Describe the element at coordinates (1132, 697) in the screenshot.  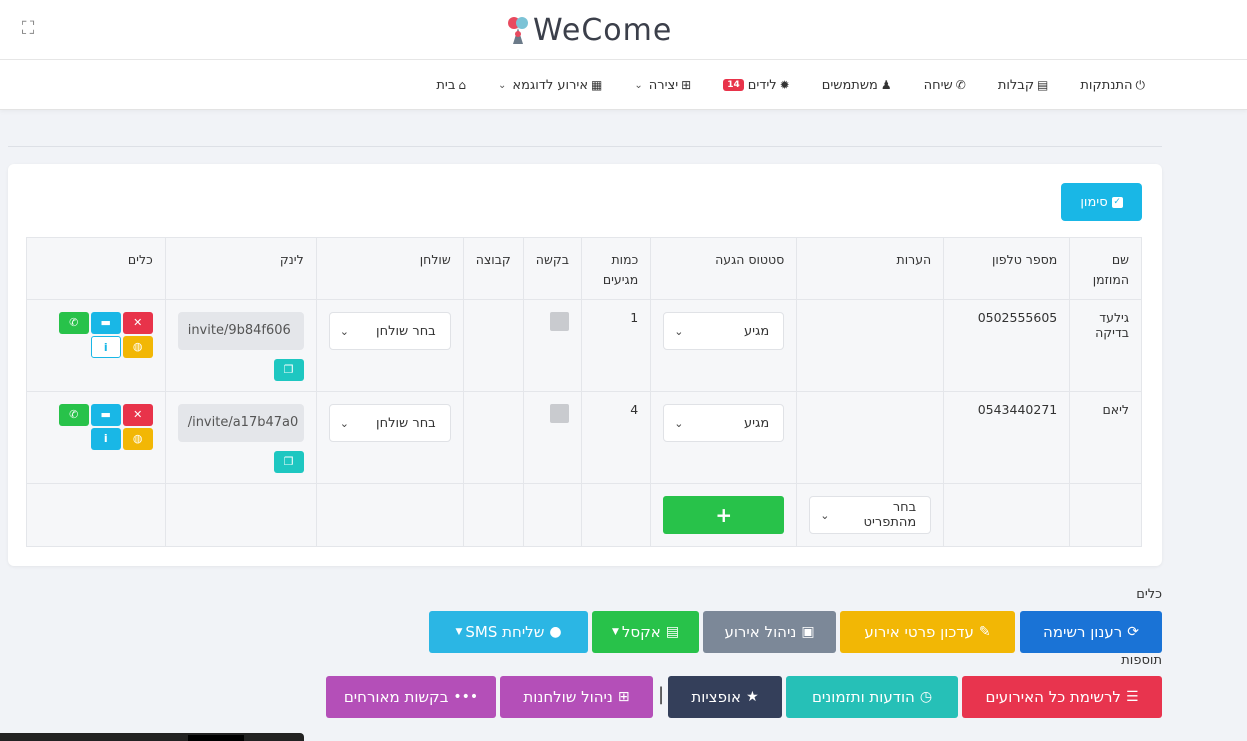
I see `list-icon: ☰` at that location.